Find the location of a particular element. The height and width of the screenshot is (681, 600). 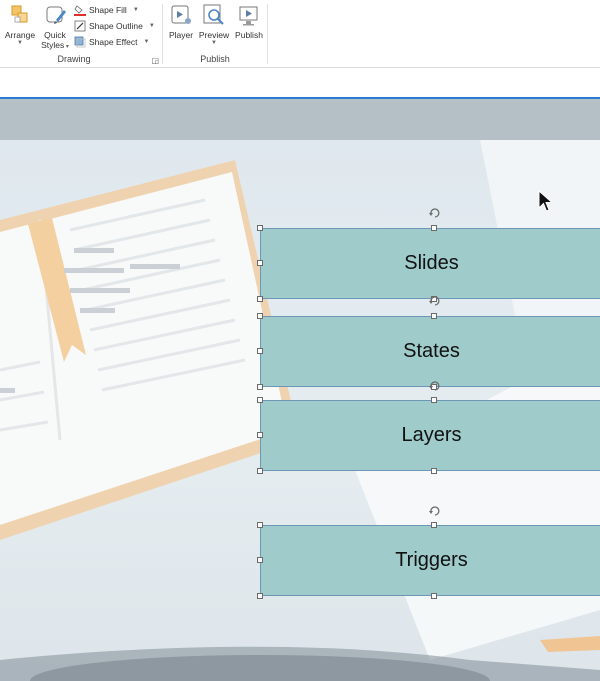

publish-label: Publish is located at coordinates (249, 35).